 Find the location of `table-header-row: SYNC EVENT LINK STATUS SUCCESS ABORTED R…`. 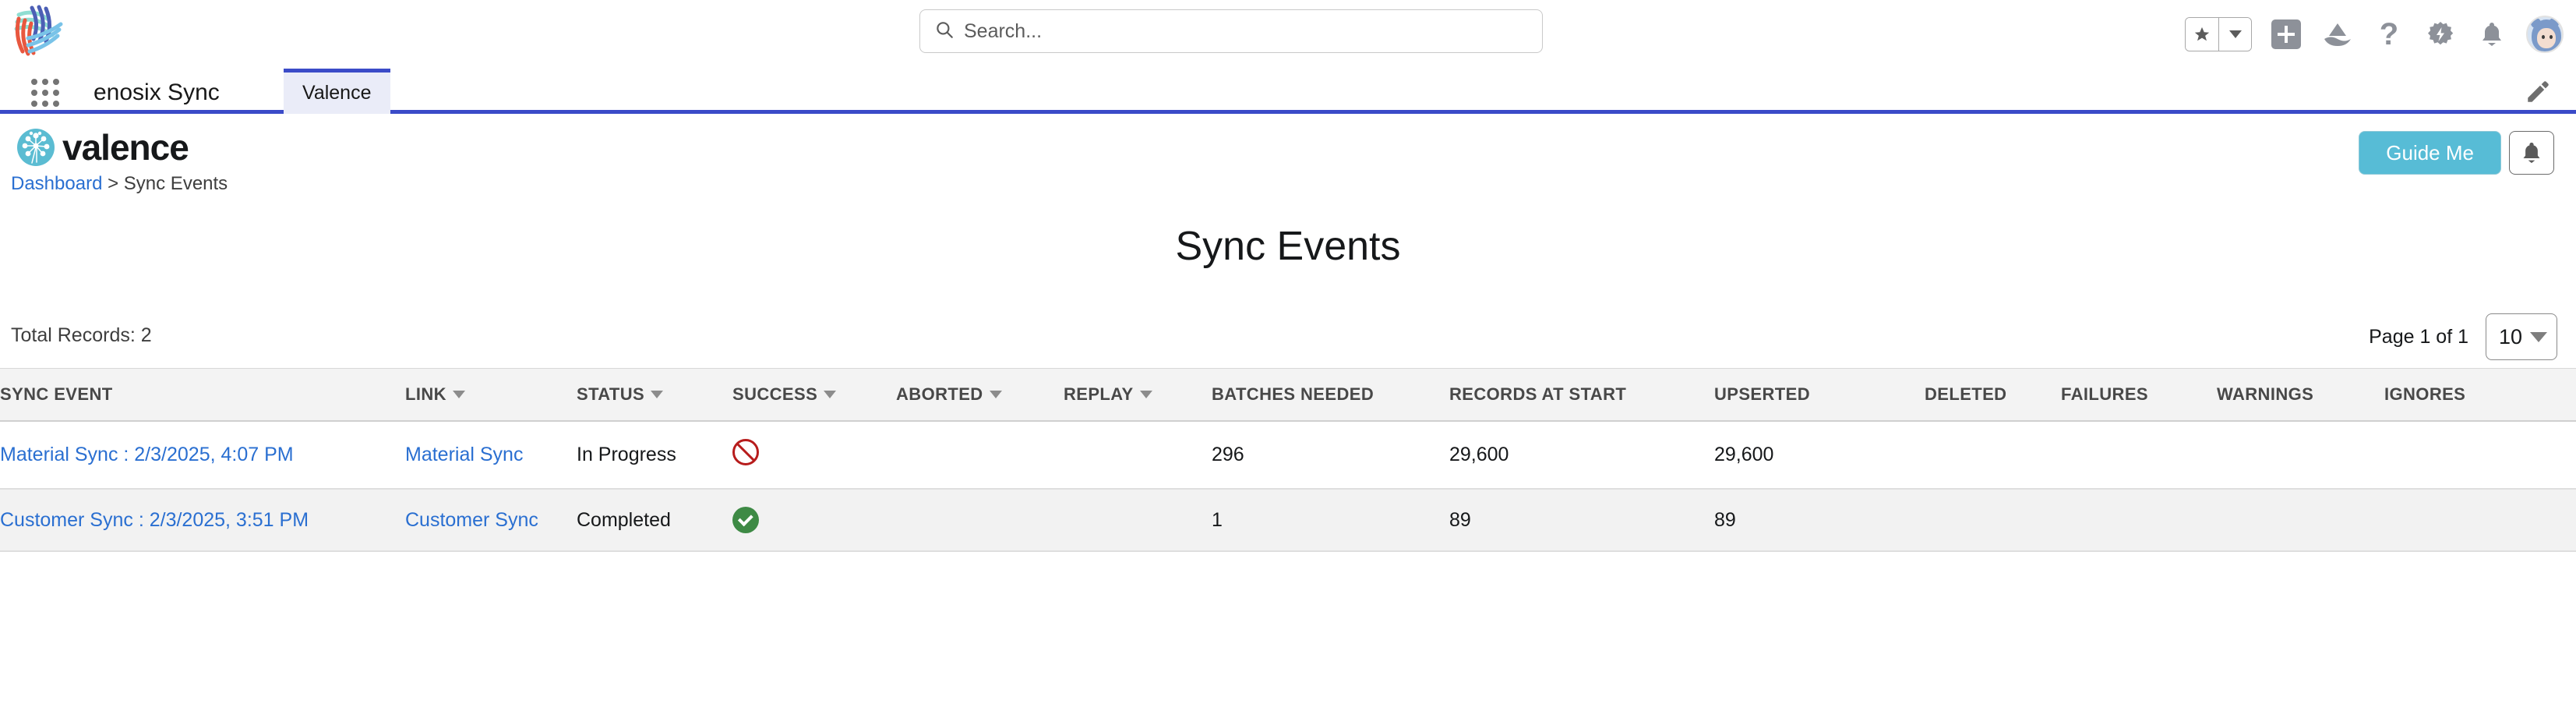

table-header-row: SYNC EVENT LINK STATUS SUCCESS ABORTED R… is located at coordinates (1288, 395).